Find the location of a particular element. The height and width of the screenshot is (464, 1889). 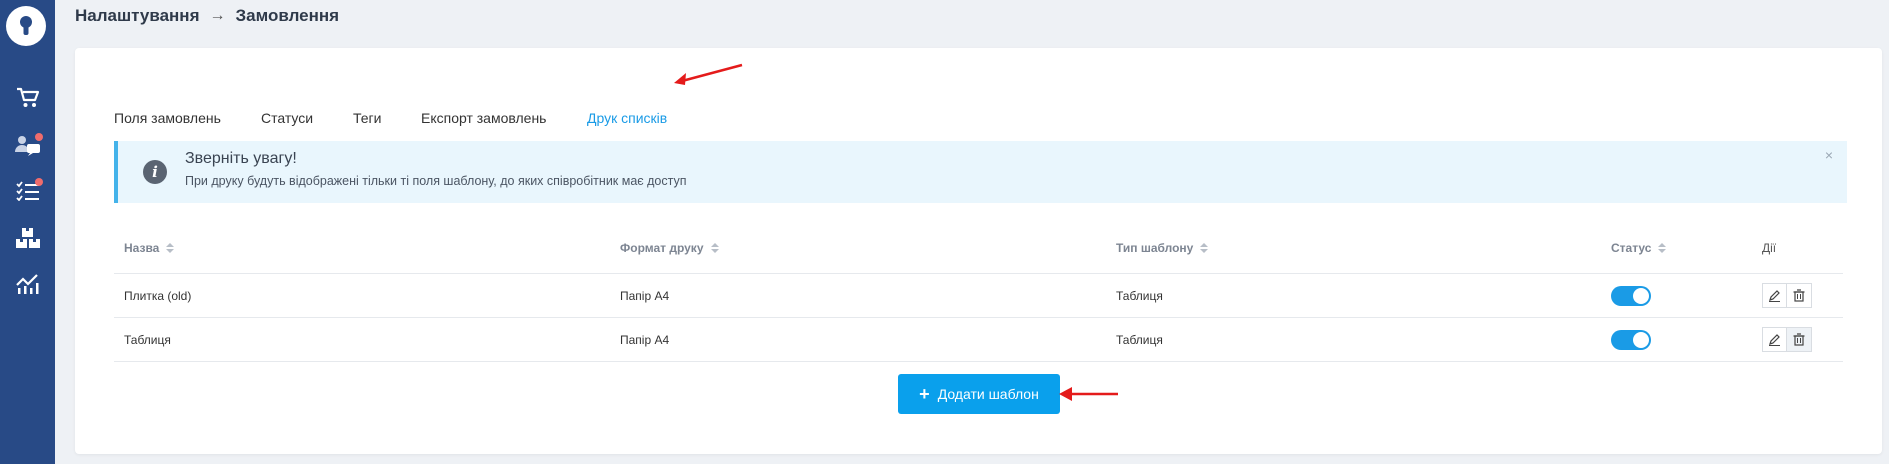

column-header-actions: Дії is located at coordinates (1769, 248).